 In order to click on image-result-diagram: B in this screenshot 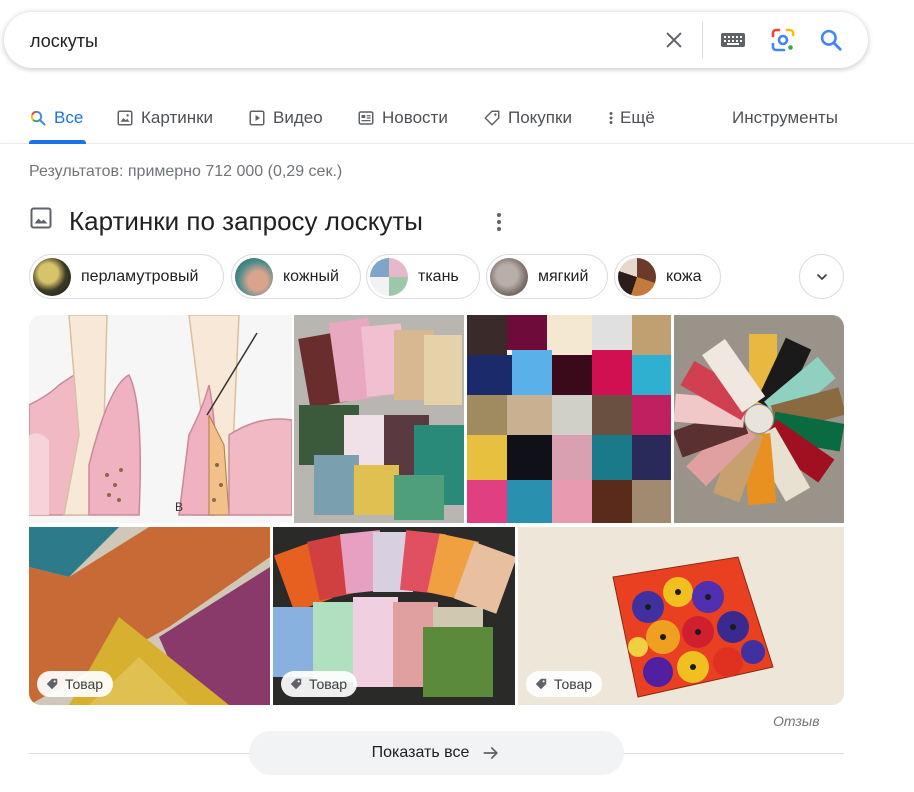, I will do `click(160, 419)`.